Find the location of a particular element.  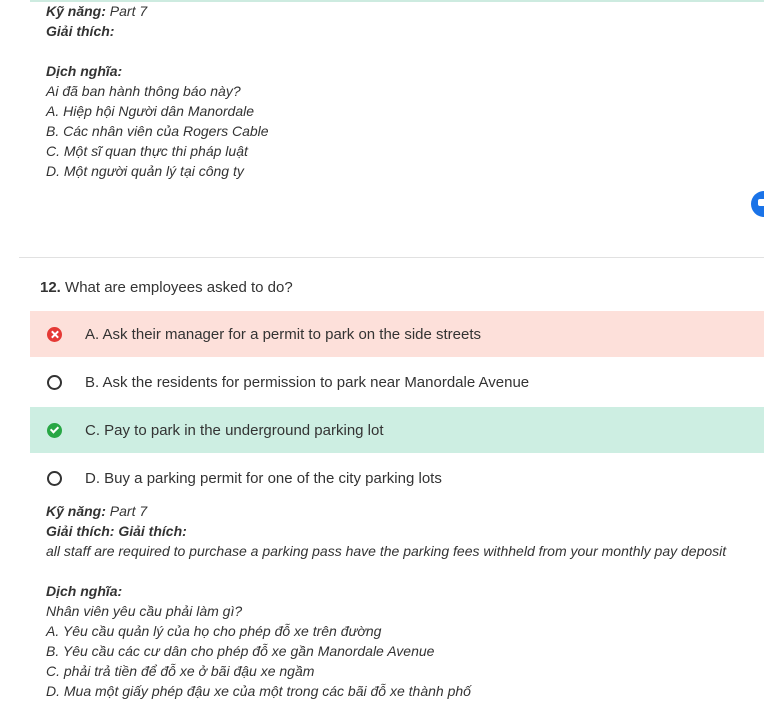

translated-option-d: D. Một người quản lý tại công ty is located at coordinates (145, 171).